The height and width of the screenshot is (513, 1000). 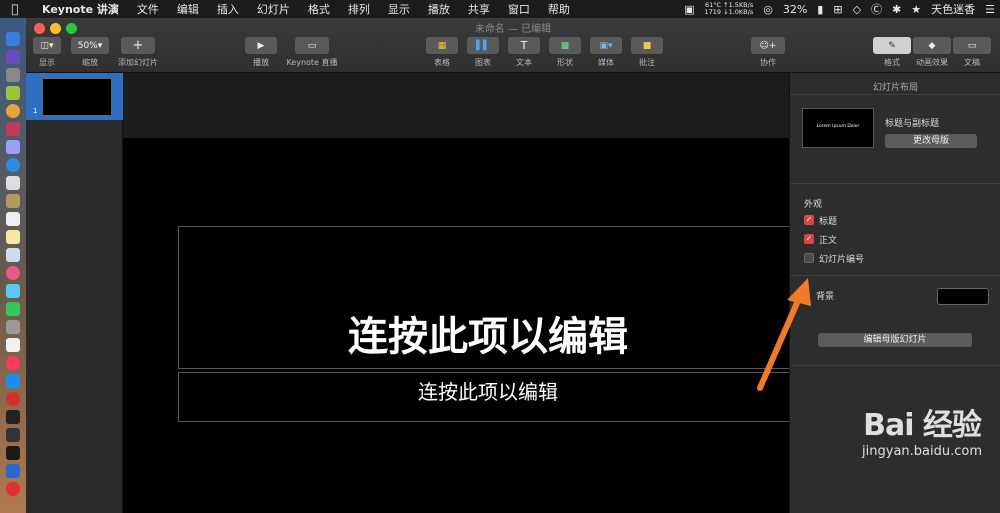 What do you see at coordinates (780, 342) in the screenshot?
I see `arrow-shaft` at bounding box center [780, 342].